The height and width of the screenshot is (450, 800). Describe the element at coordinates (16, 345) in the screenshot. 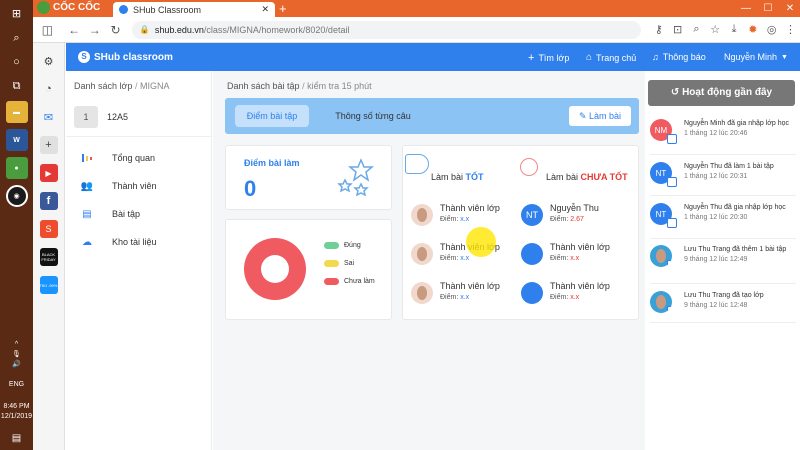

I see `chevron-up-icon: ^` at that location.